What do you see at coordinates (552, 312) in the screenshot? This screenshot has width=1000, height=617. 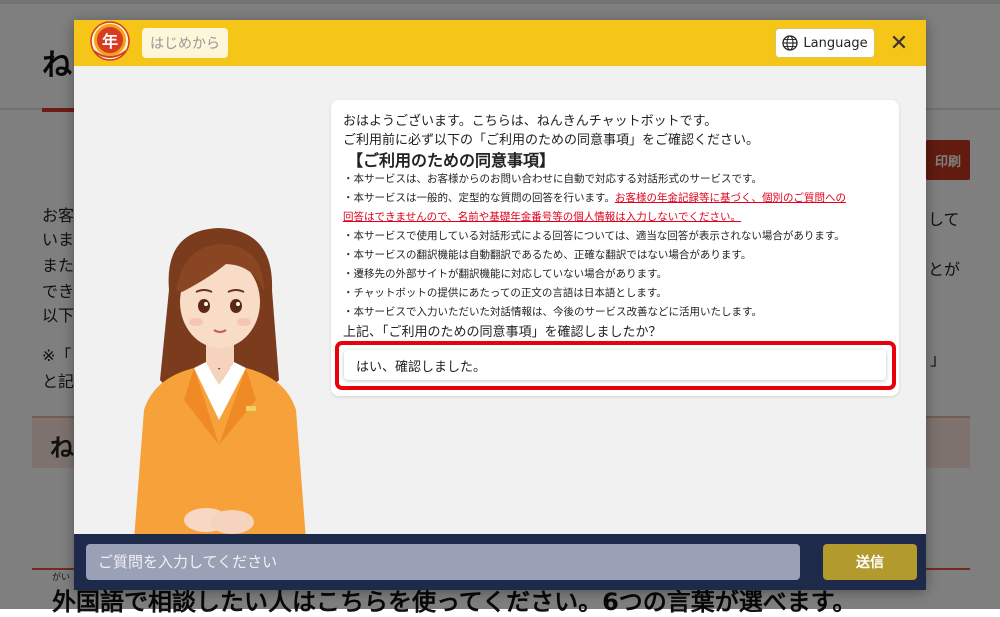 I see `consent-item: ・本サービスで入力いただいた対話情報は、今後のサービス改善などに活用いたします。` at bounding box center [552, 312].